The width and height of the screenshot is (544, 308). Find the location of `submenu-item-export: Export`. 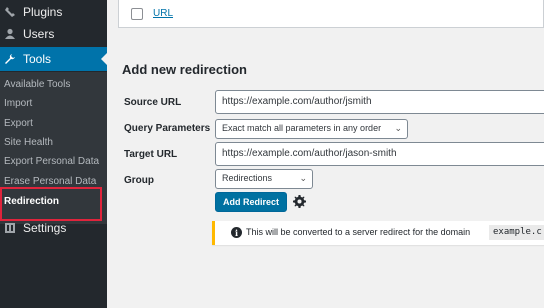

submenu-item-export: Export is located at coordinates (18, 123).